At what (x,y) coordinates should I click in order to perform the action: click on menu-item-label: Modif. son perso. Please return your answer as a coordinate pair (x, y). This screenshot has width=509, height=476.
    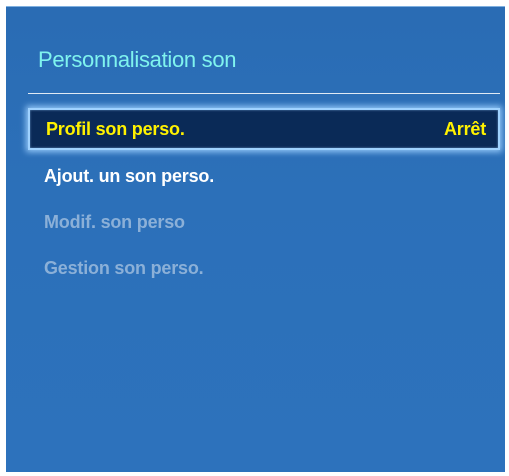
    Looking at the image, I should click on (114, 221).